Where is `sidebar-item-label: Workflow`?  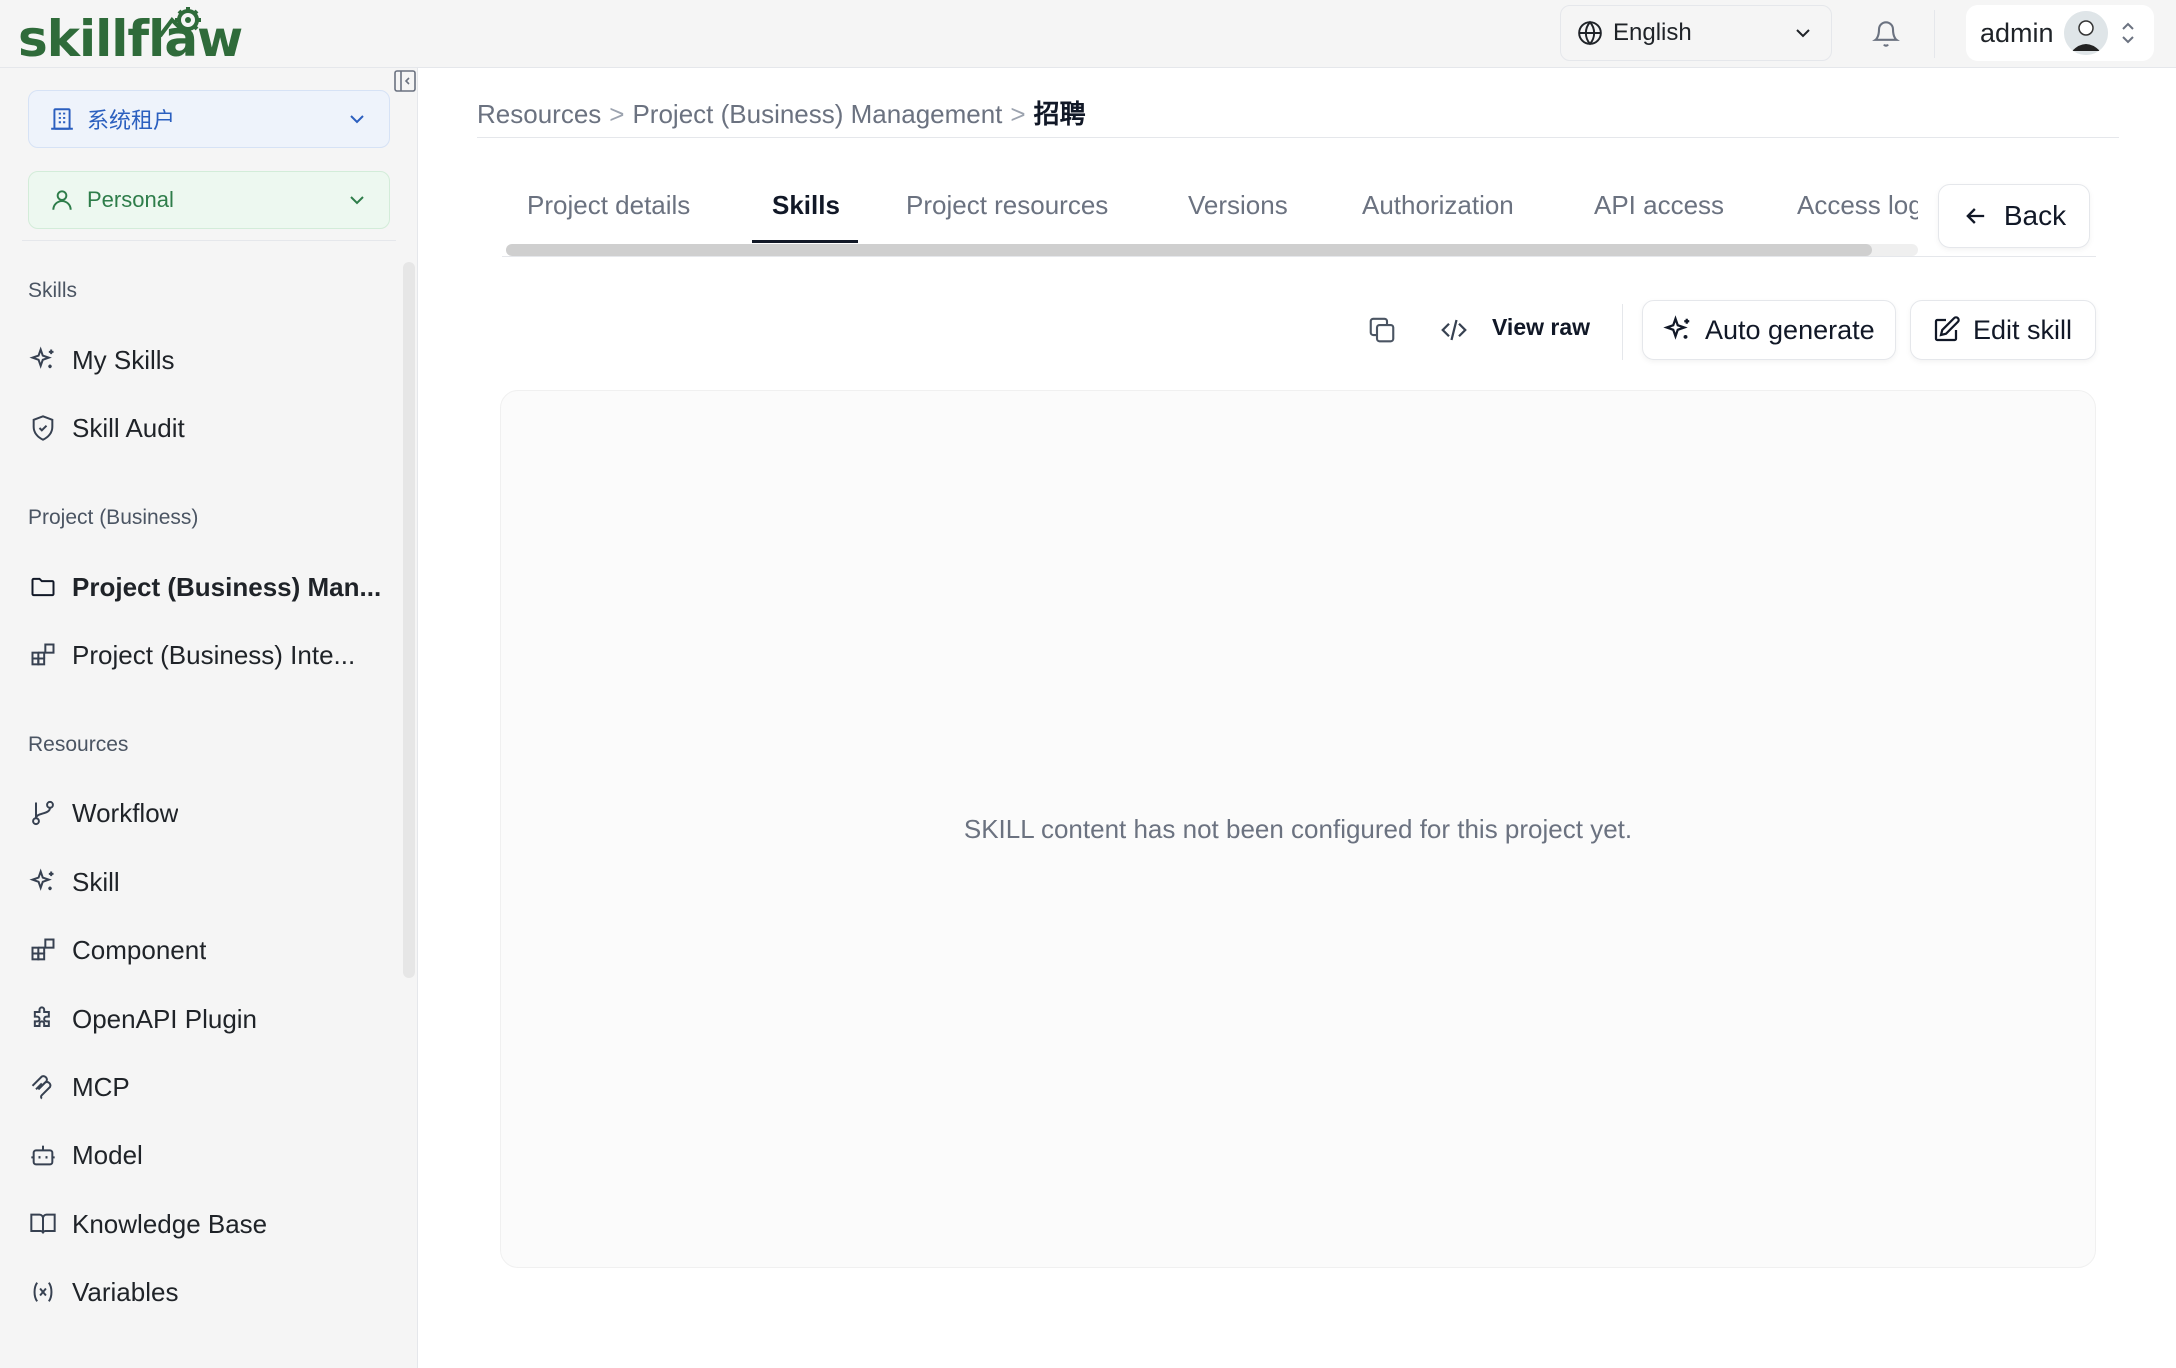
sidebar-item-label: Workflow is located at coordinates (125, 812).